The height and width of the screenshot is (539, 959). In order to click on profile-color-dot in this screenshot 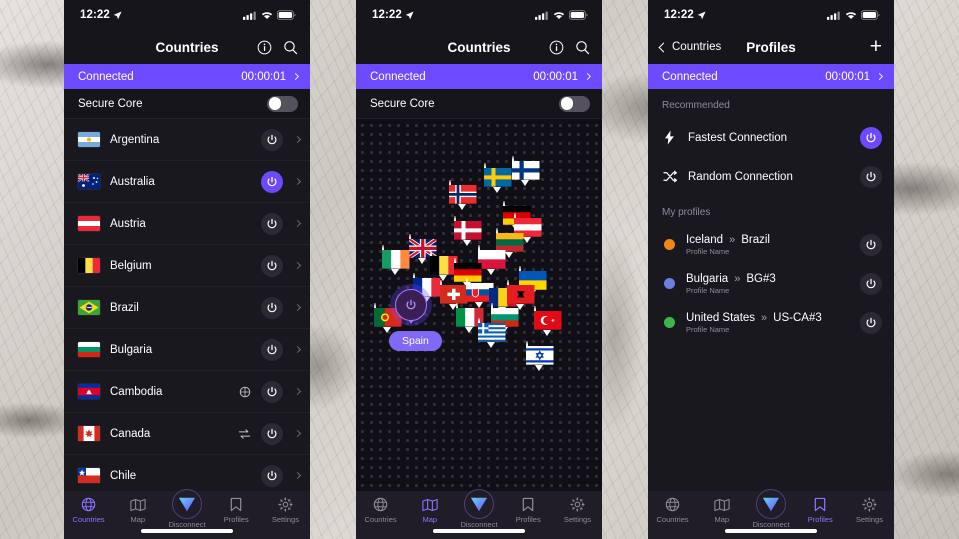, I will do `click(669, 283)`.